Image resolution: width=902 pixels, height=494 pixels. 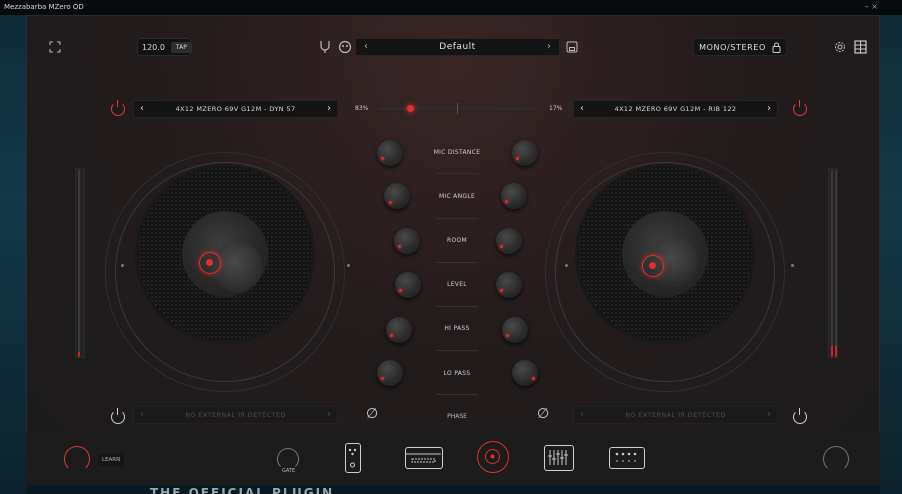 I want to click on fx-rack-icon, so click(x=627, y=458).